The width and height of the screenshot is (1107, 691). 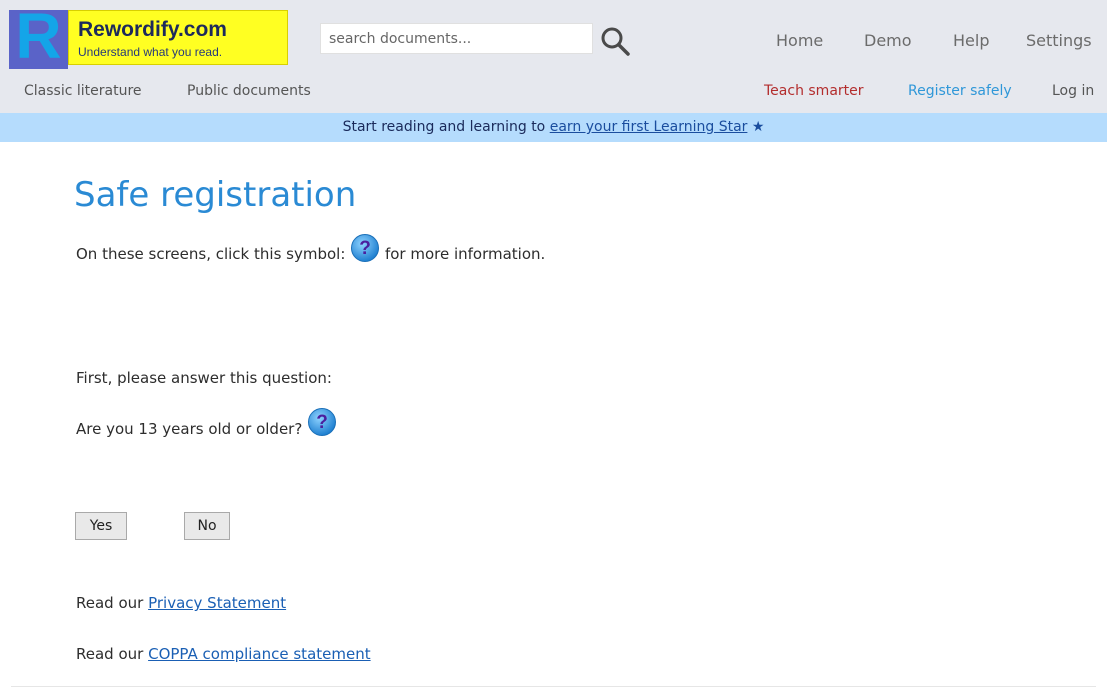 What do you see at coordinates (217, 603) in the screenshot?
I see `privacy-statement-link: Privacy Statement` at bounding box center [217, 603].